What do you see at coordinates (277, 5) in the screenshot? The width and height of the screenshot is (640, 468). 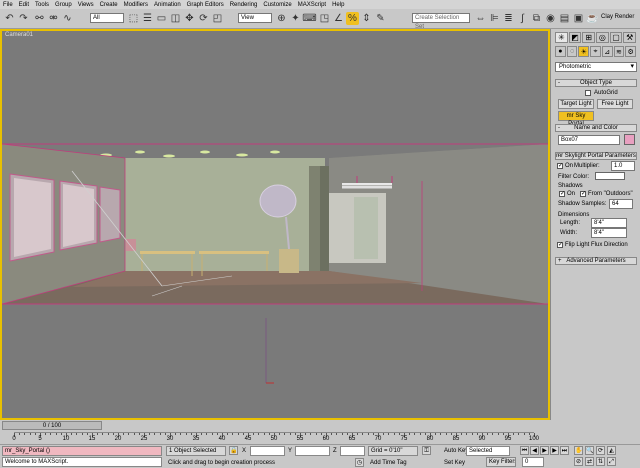 I see `menu-customize: Customize` at bounding box center [277, 5].